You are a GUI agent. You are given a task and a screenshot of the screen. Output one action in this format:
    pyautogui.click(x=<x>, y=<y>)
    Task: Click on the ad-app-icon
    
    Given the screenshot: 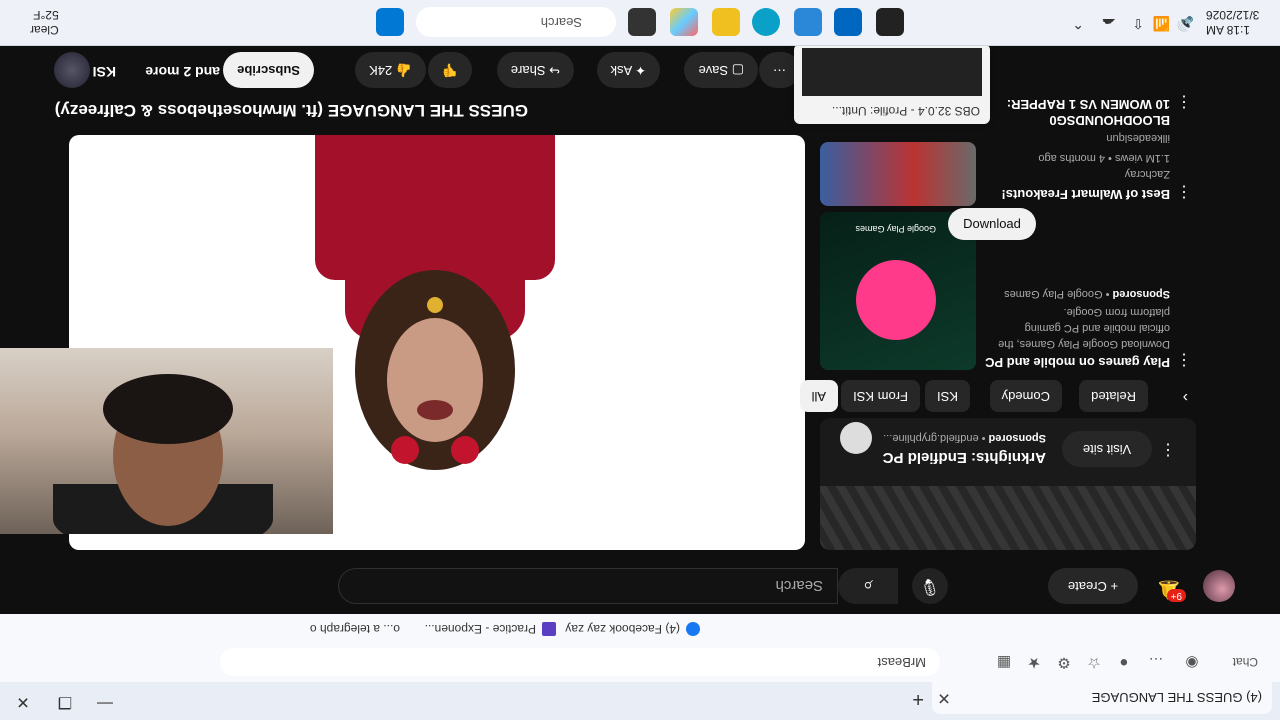 What is the action you would take?
    pyautogui.click(x=856, y=438)
    